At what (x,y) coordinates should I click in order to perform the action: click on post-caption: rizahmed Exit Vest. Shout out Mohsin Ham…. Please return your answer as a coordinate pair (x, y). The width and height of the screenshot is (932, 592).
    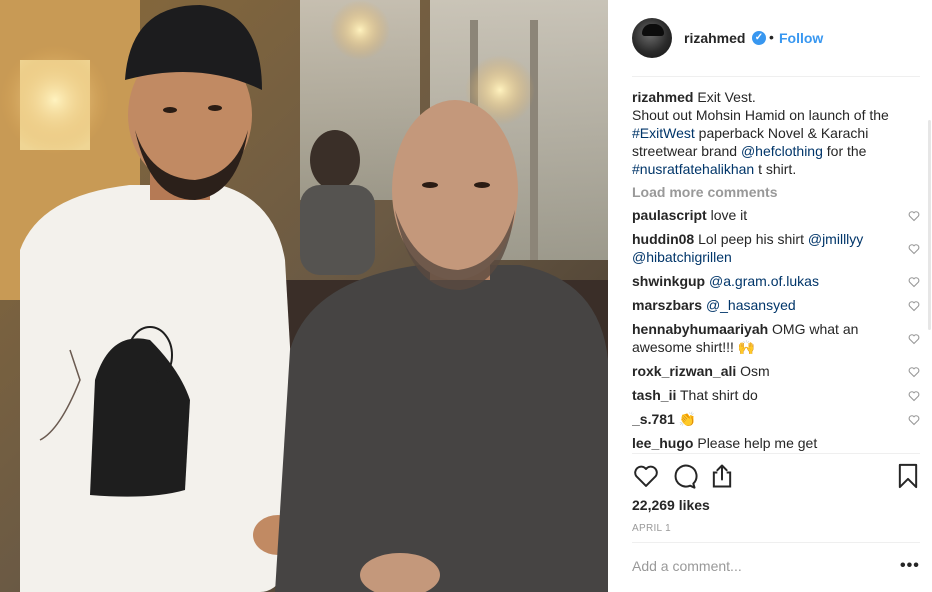
    Looking at the image, I should click on (770, 133).